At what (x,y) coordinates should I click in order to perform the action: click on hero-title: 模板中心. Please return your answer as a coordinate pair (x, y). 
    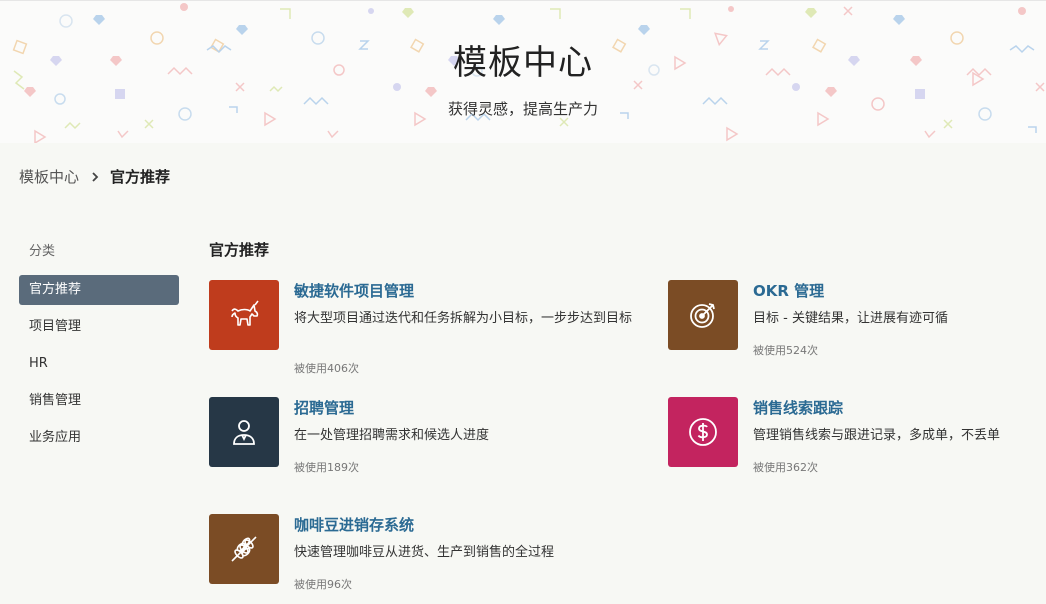
    Looking at the image, I should click on (523, 63).